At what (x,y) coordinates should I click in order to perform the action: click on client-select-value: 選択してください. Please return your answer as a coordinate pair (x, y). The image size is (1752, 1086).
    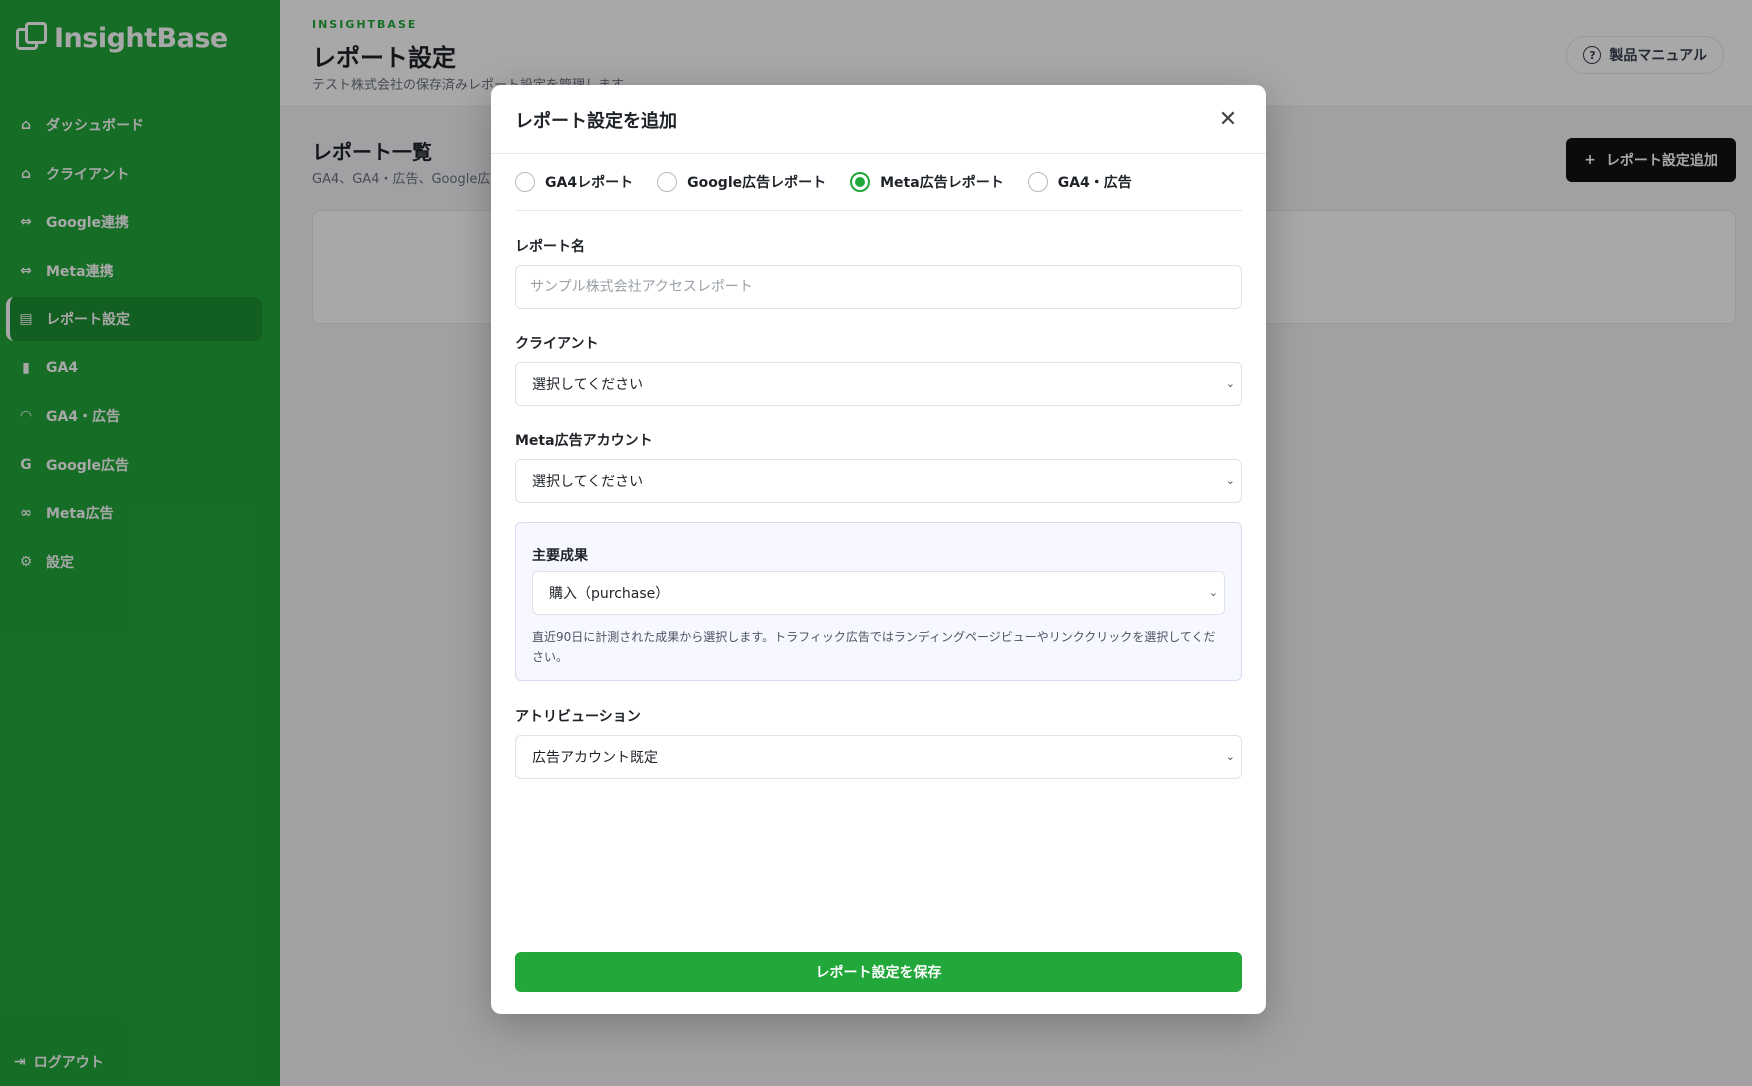
    Looking at the image, I should click on (588, 385).